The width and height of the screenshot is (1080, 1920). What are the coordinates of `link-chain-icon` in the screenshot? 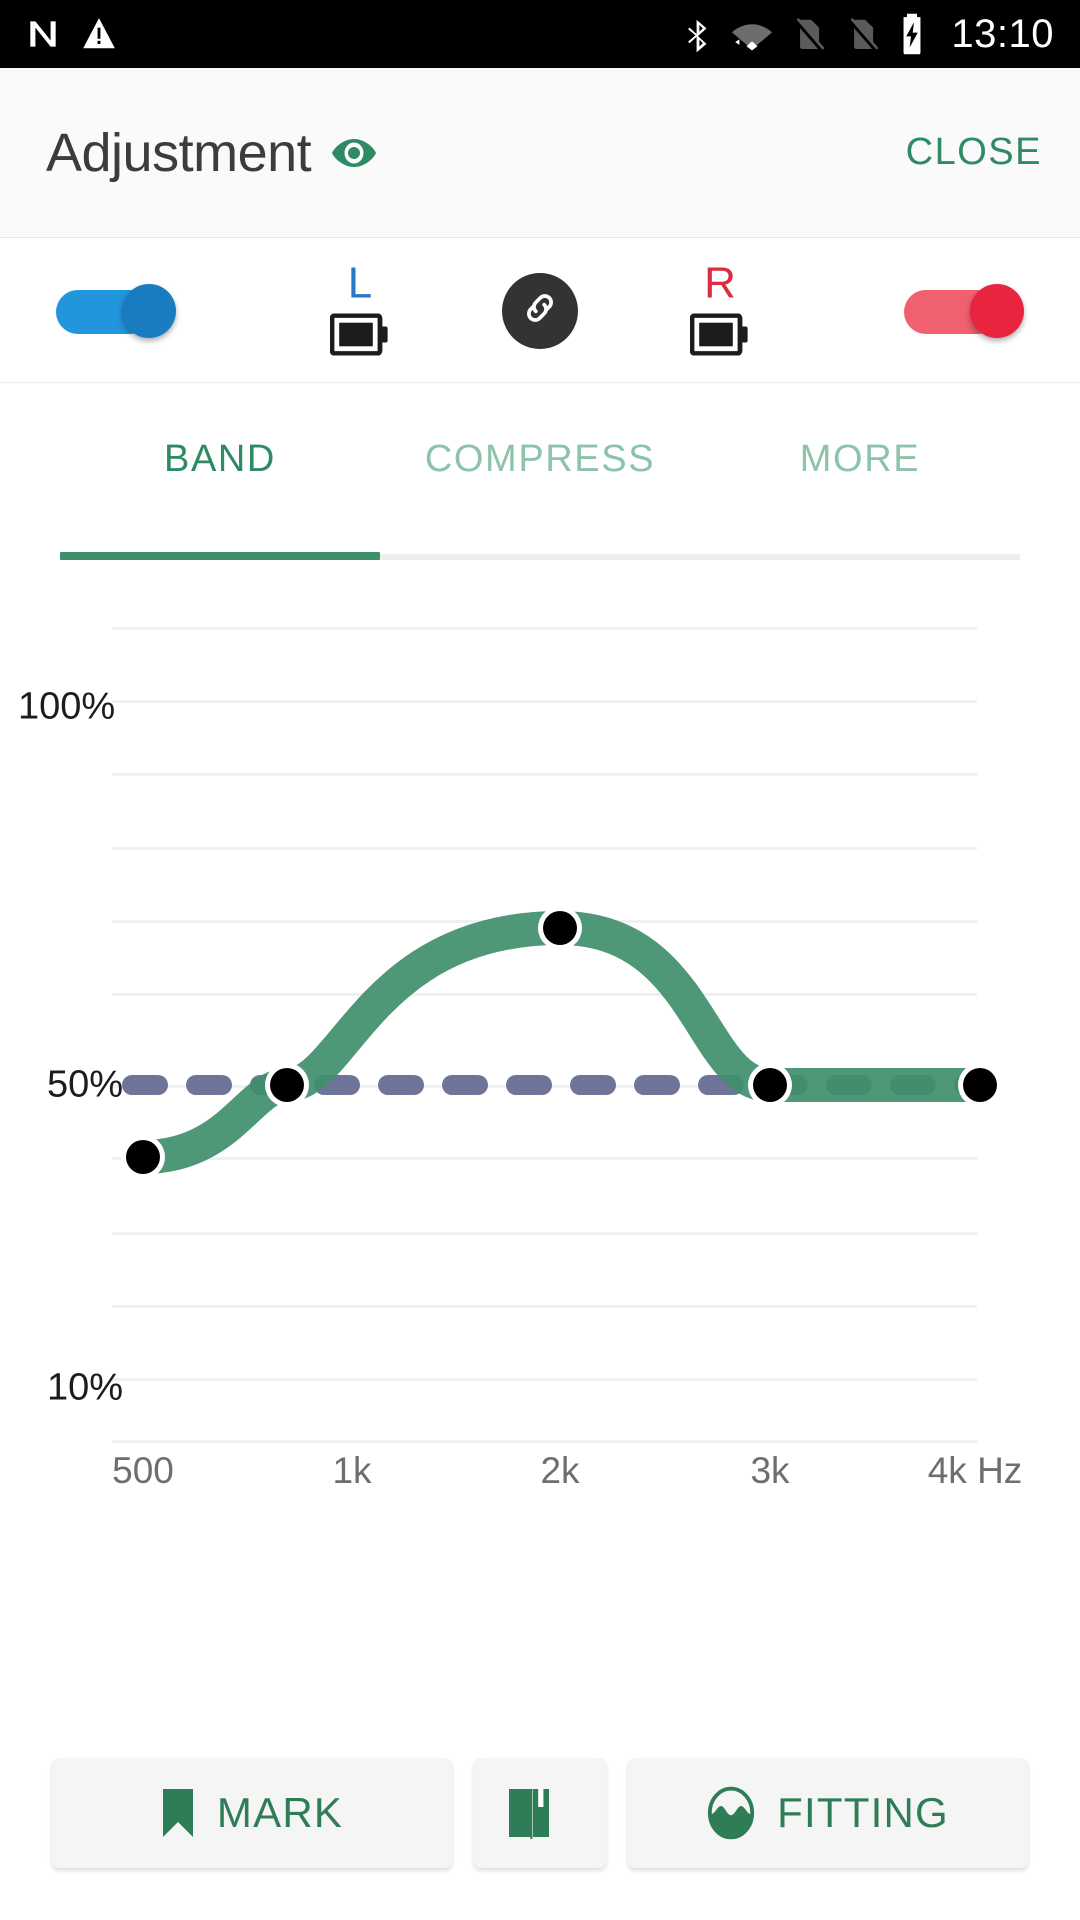 It's located at (540, 310).